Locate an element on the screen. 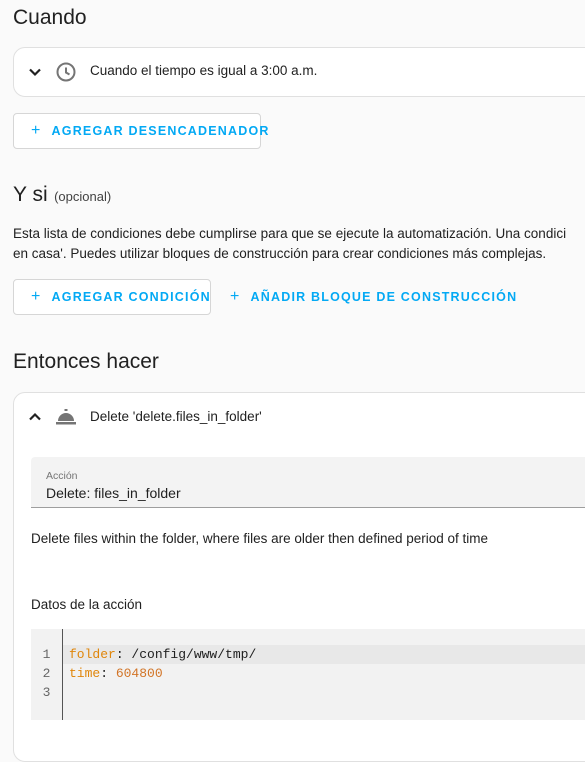 The width and height of the screenshot is (585, 762). line-number-gutter: 1 2 3 is located at coordinates (47, 674).